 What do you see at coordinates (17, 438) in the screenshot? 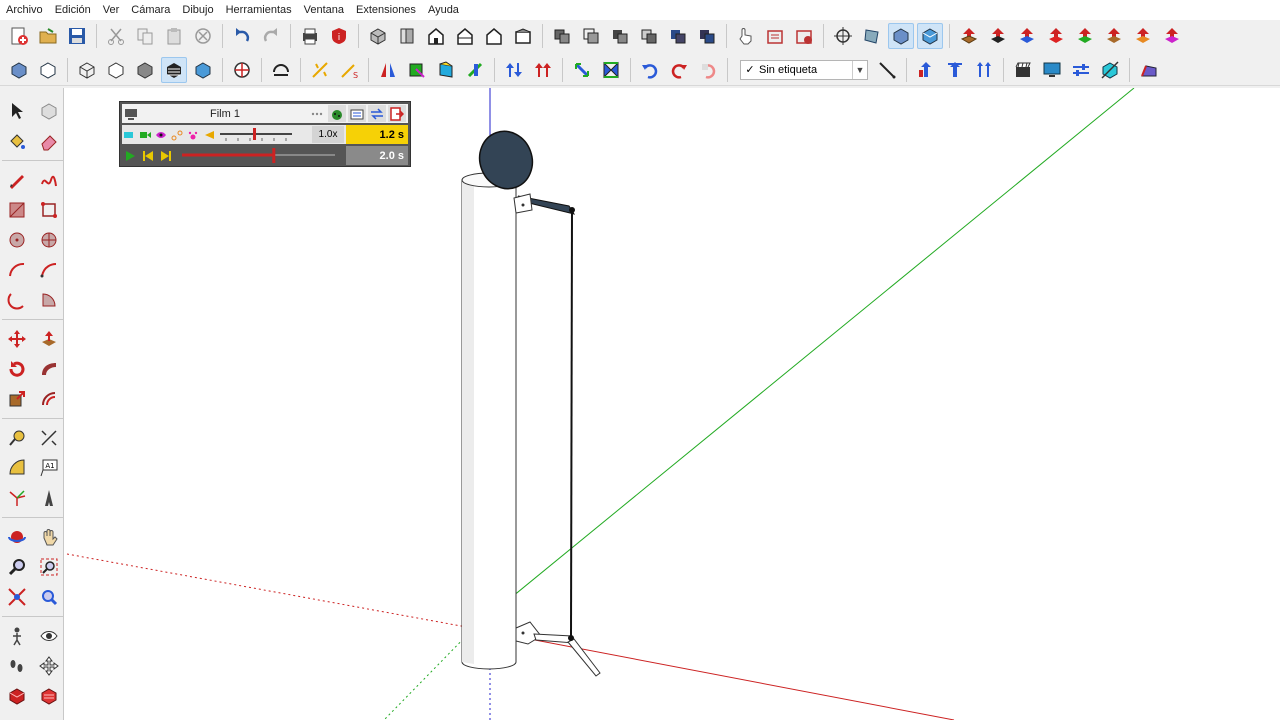
I see `tape-measure-icon` at bounding box center [17, 438].